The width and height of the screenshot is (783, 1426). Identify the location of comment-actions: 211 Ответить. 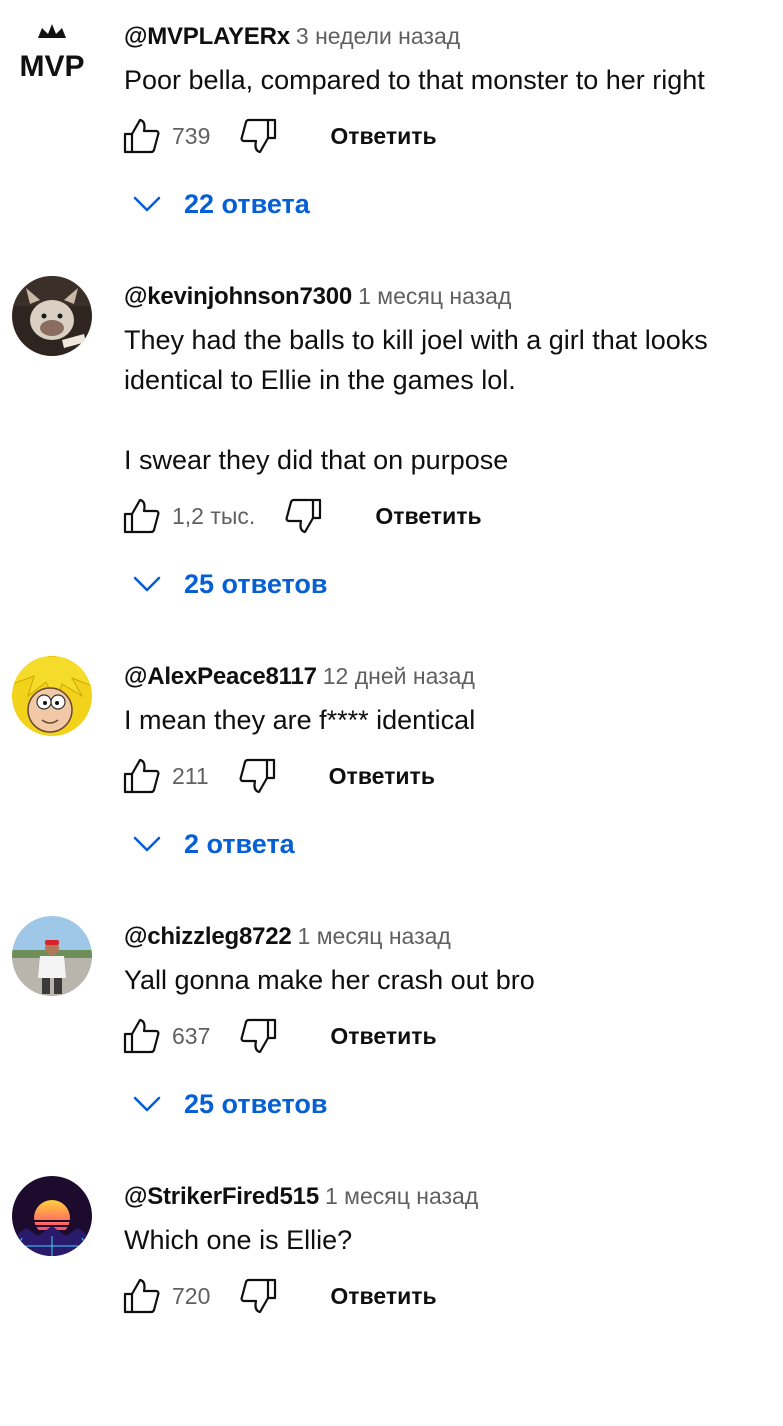
(277, 776).